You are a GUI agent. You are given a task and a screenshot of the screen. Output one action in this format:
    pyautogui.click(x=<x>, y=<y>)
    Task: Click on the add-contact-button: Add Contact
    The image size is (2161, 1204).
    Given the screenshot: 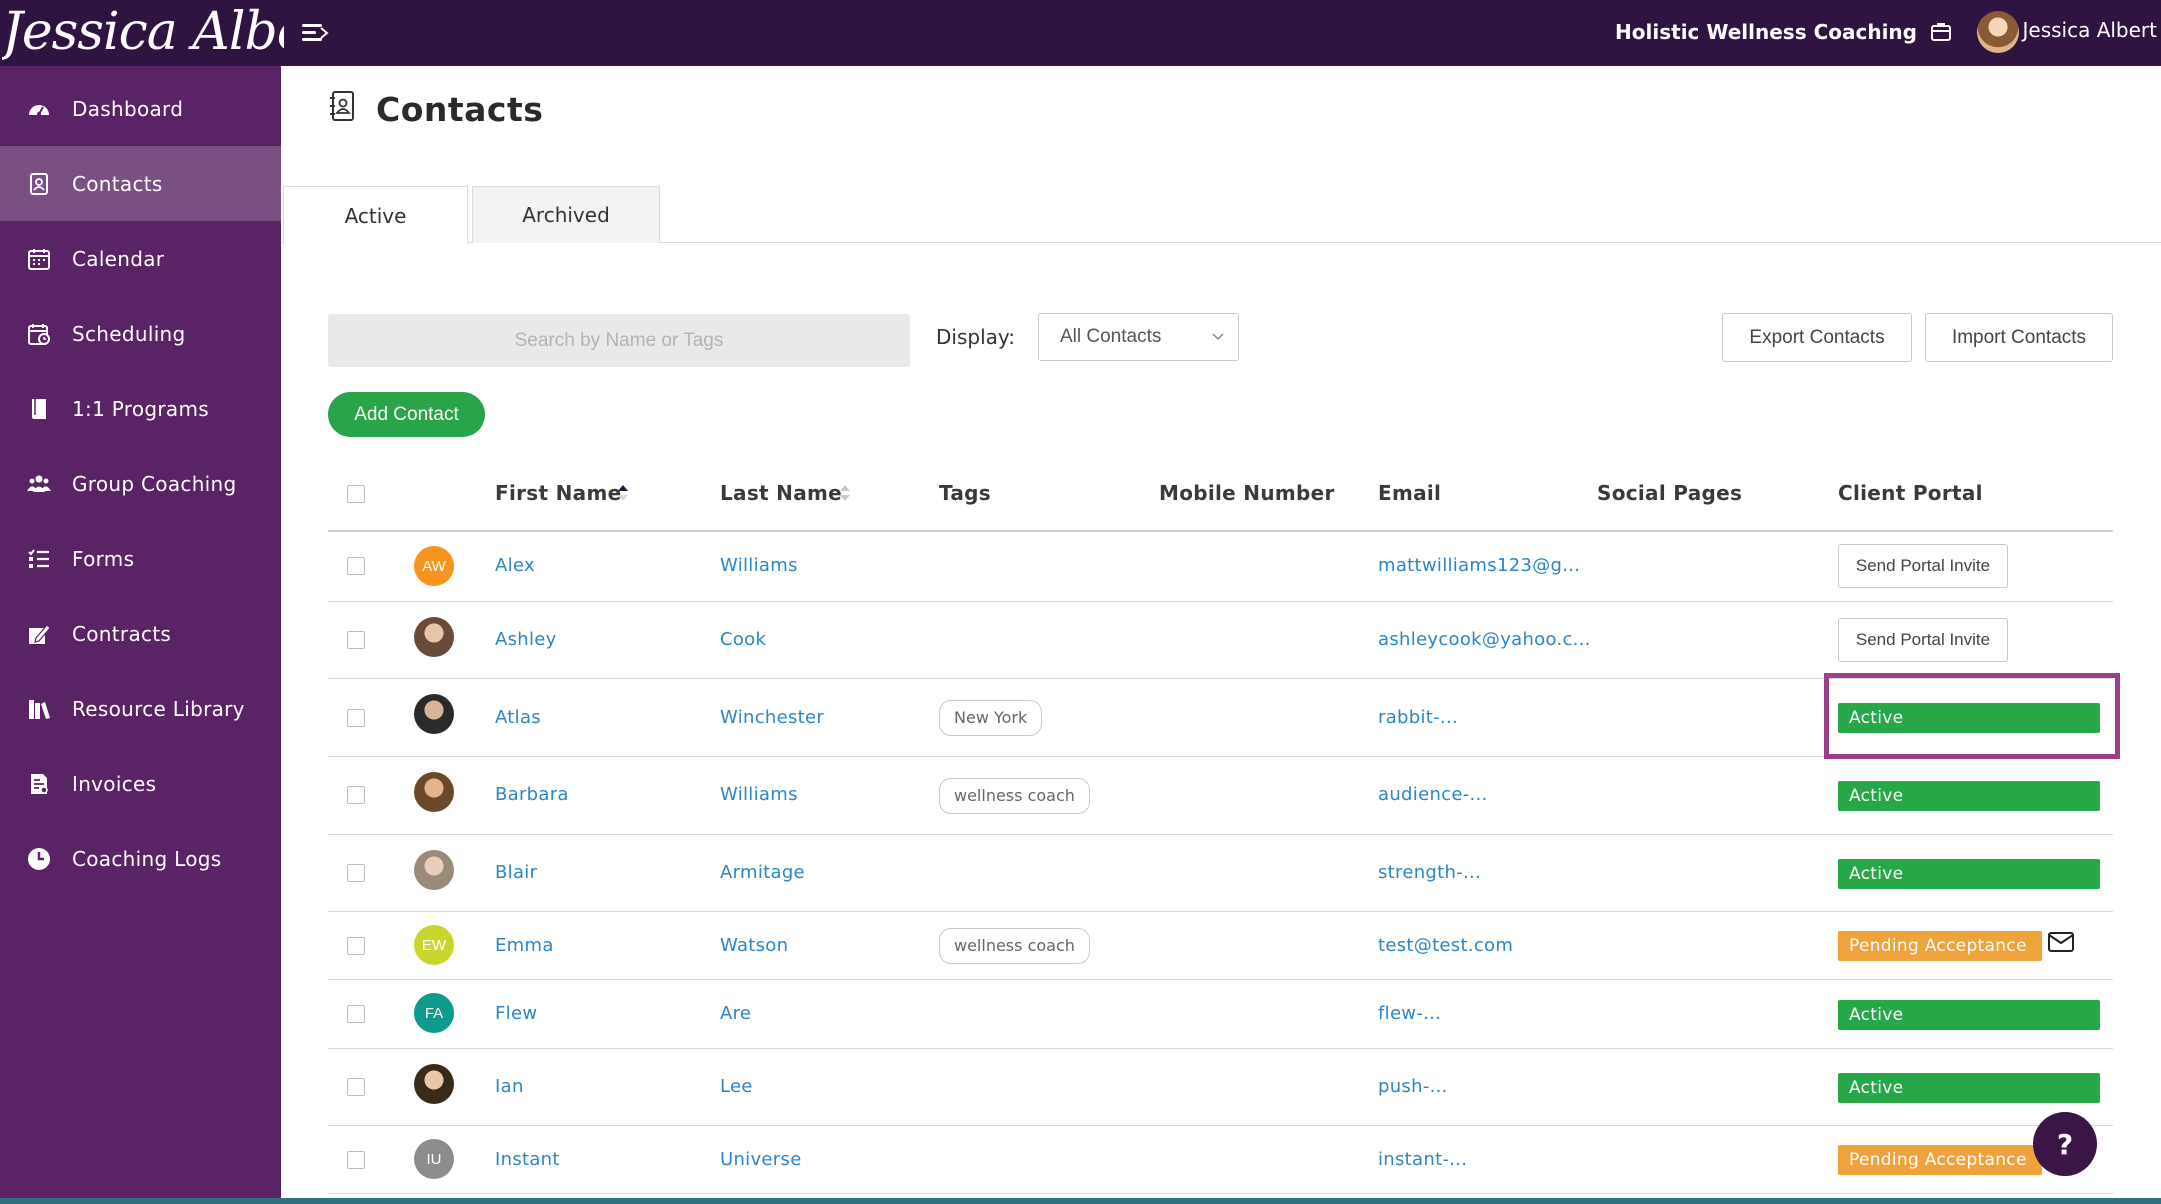 What is the action you would take?
    pyautogui.click(x=406, y=414)
    